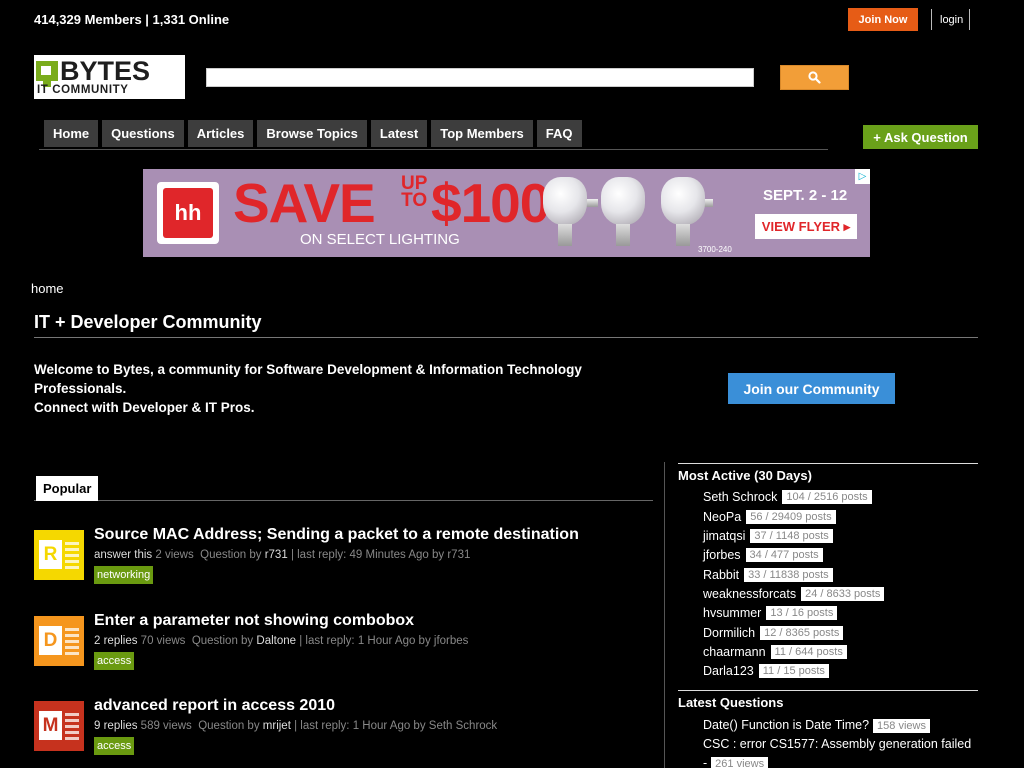  What do you see at coordinates (715, 249) in the screenshot?
I see `ad-code: 3700-240` at bounding box center [715, 249].